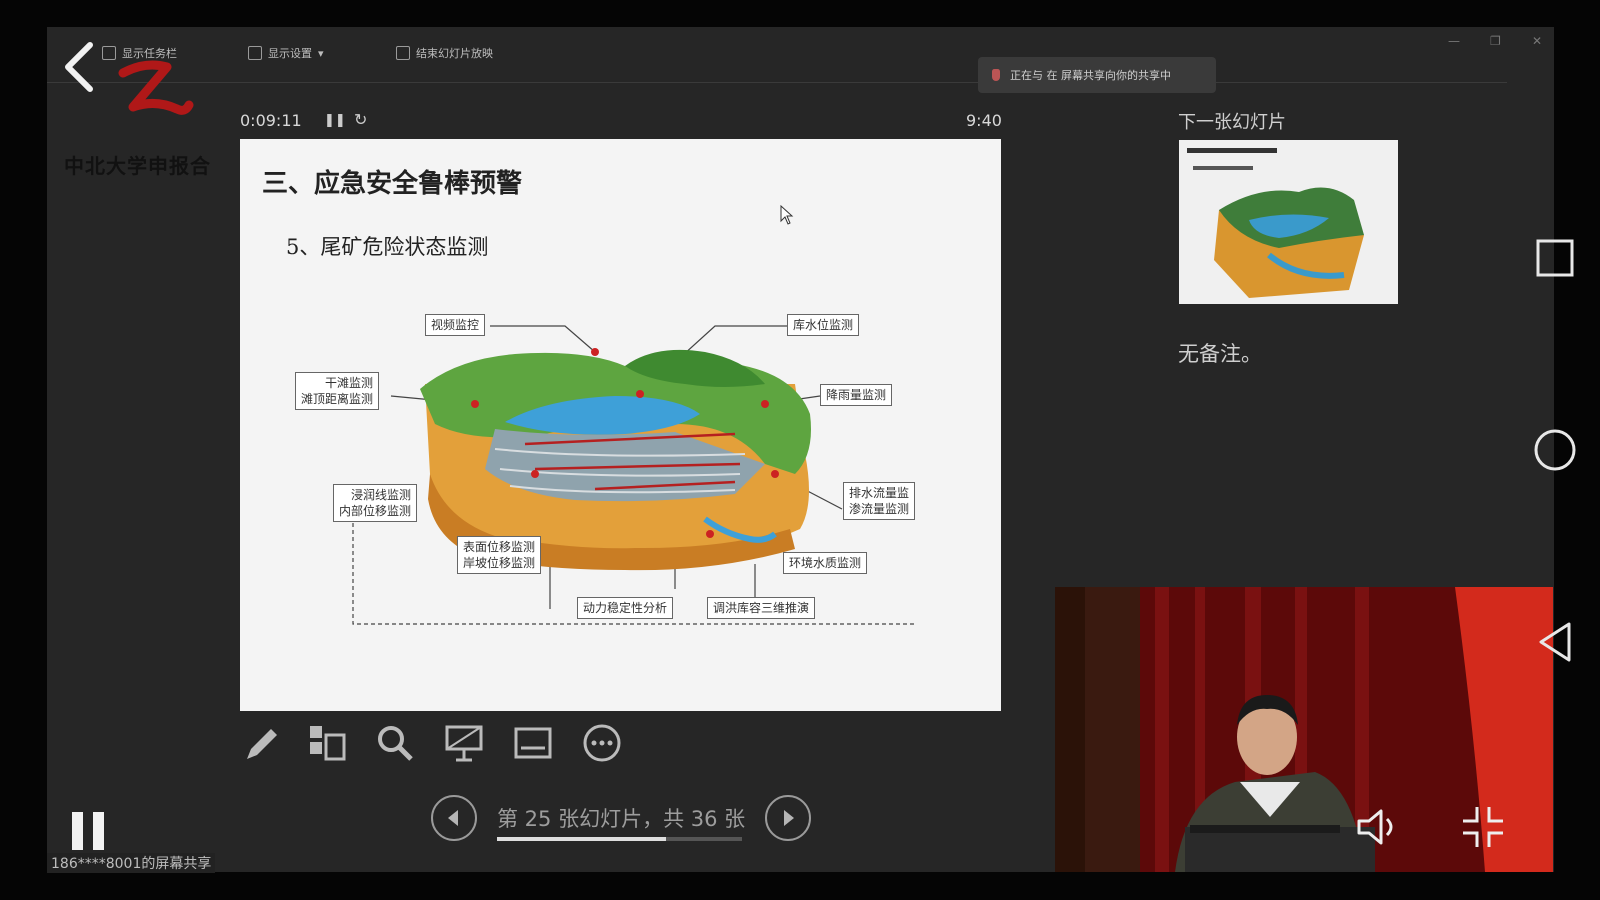 This screenshot has width=1600, height=900. What do you see at coordinates (1454, 41) in the screenshot?
I see `minimize-icon: —` at bounding box center [1454, 41].